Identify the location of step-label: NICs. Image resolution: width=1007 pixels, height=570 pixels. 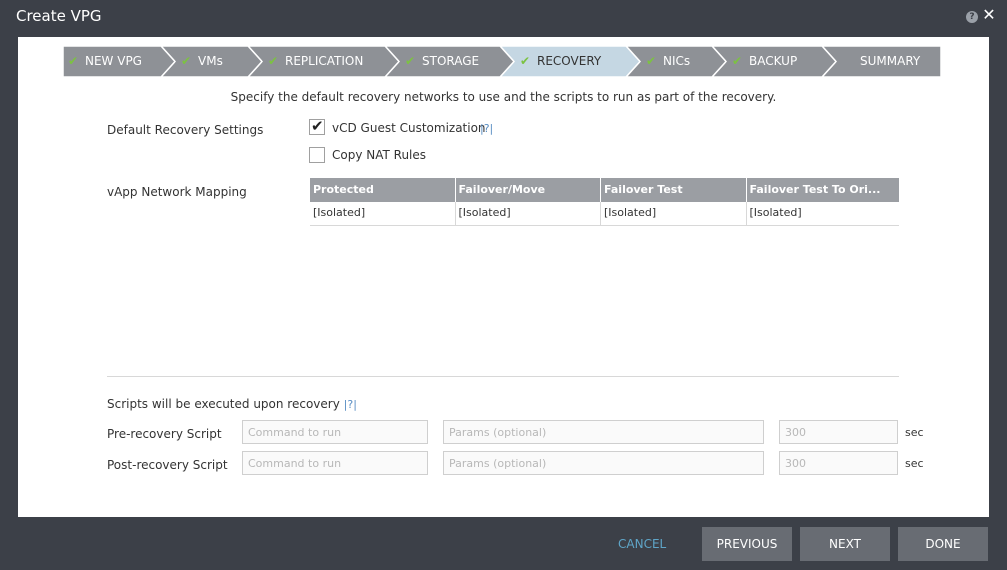
(677, 61).